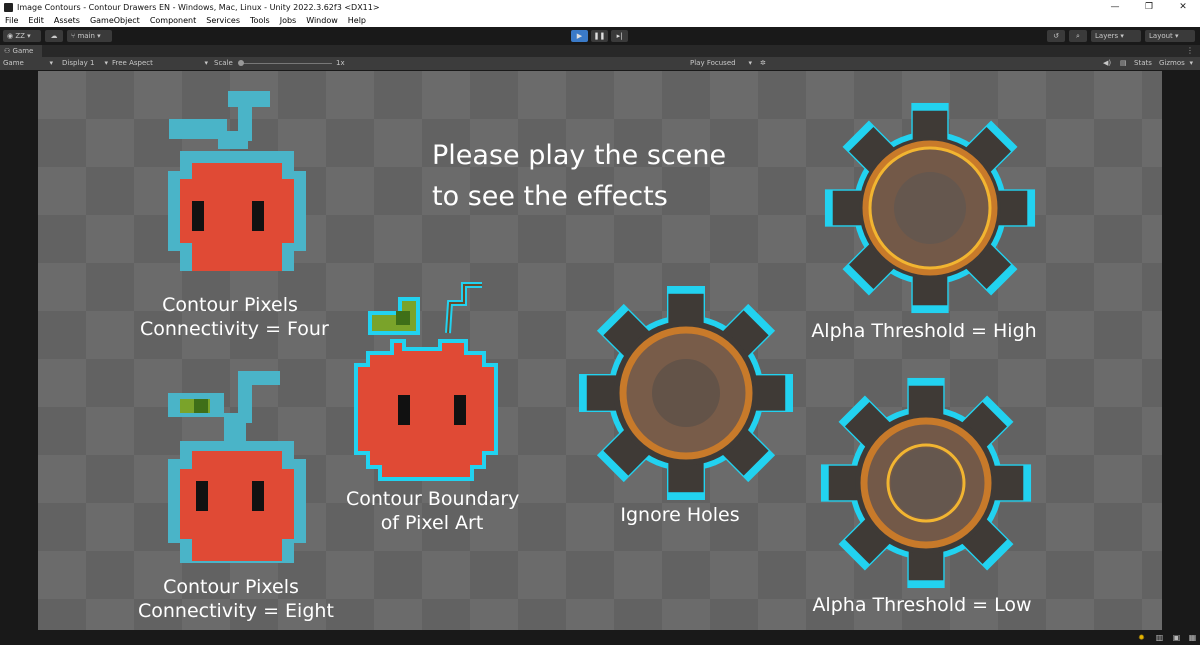  What do you see at coordinates (930, 208) in the screenshot?
I see `gear-alpha-high` at bounding box center [930, 208].